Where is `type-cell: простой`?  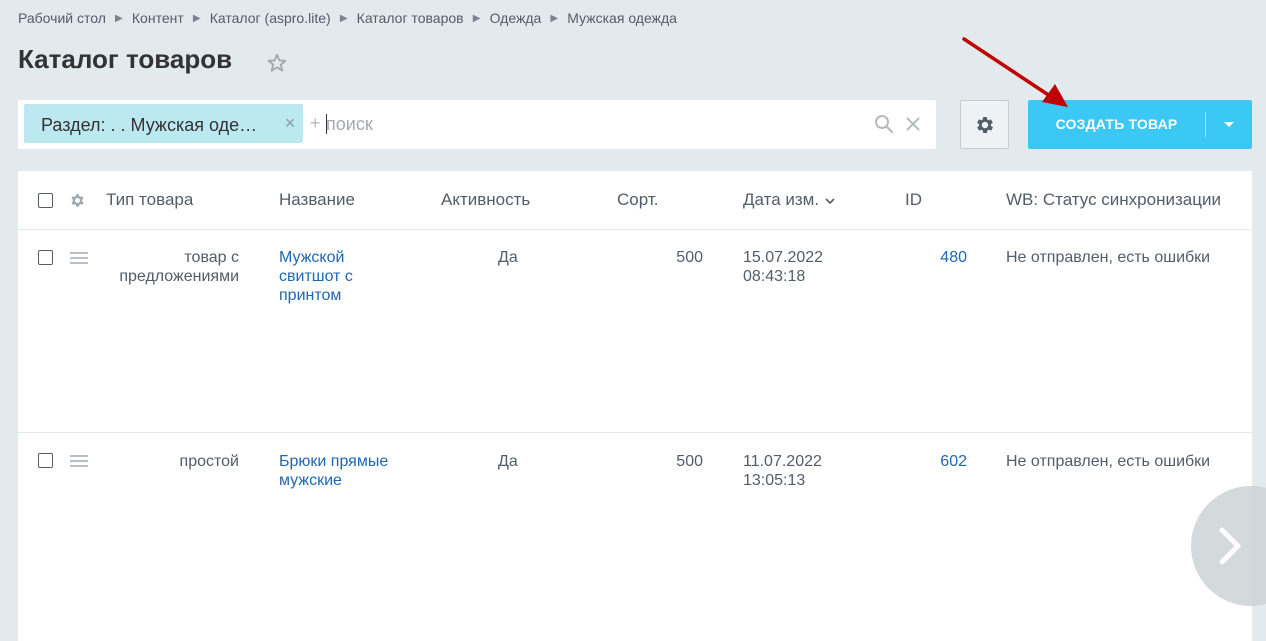
type-cell: простой is located at coordinates (168, 461).